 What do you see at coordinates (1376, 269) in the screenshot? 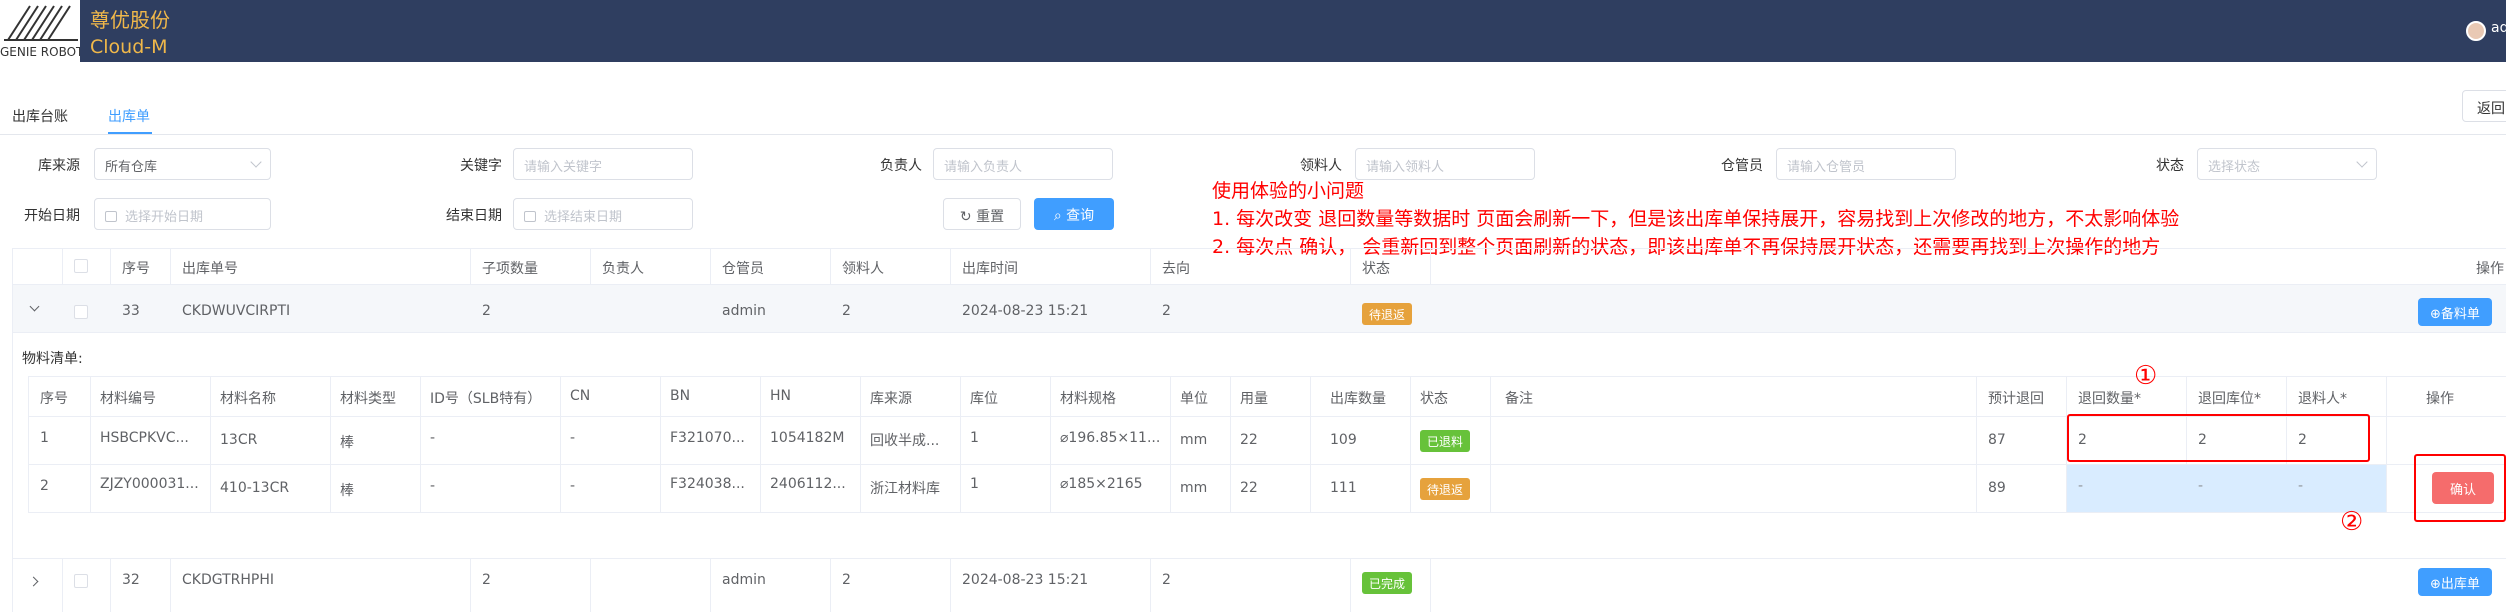
I see `col-status: 状态` at bounding box center [1376, 269].